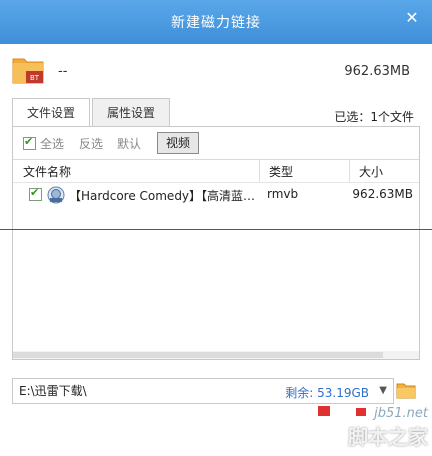 The height and width of the screenshot is (456, 432). I want to click on scrollbar-thumb, so click(198, 355).